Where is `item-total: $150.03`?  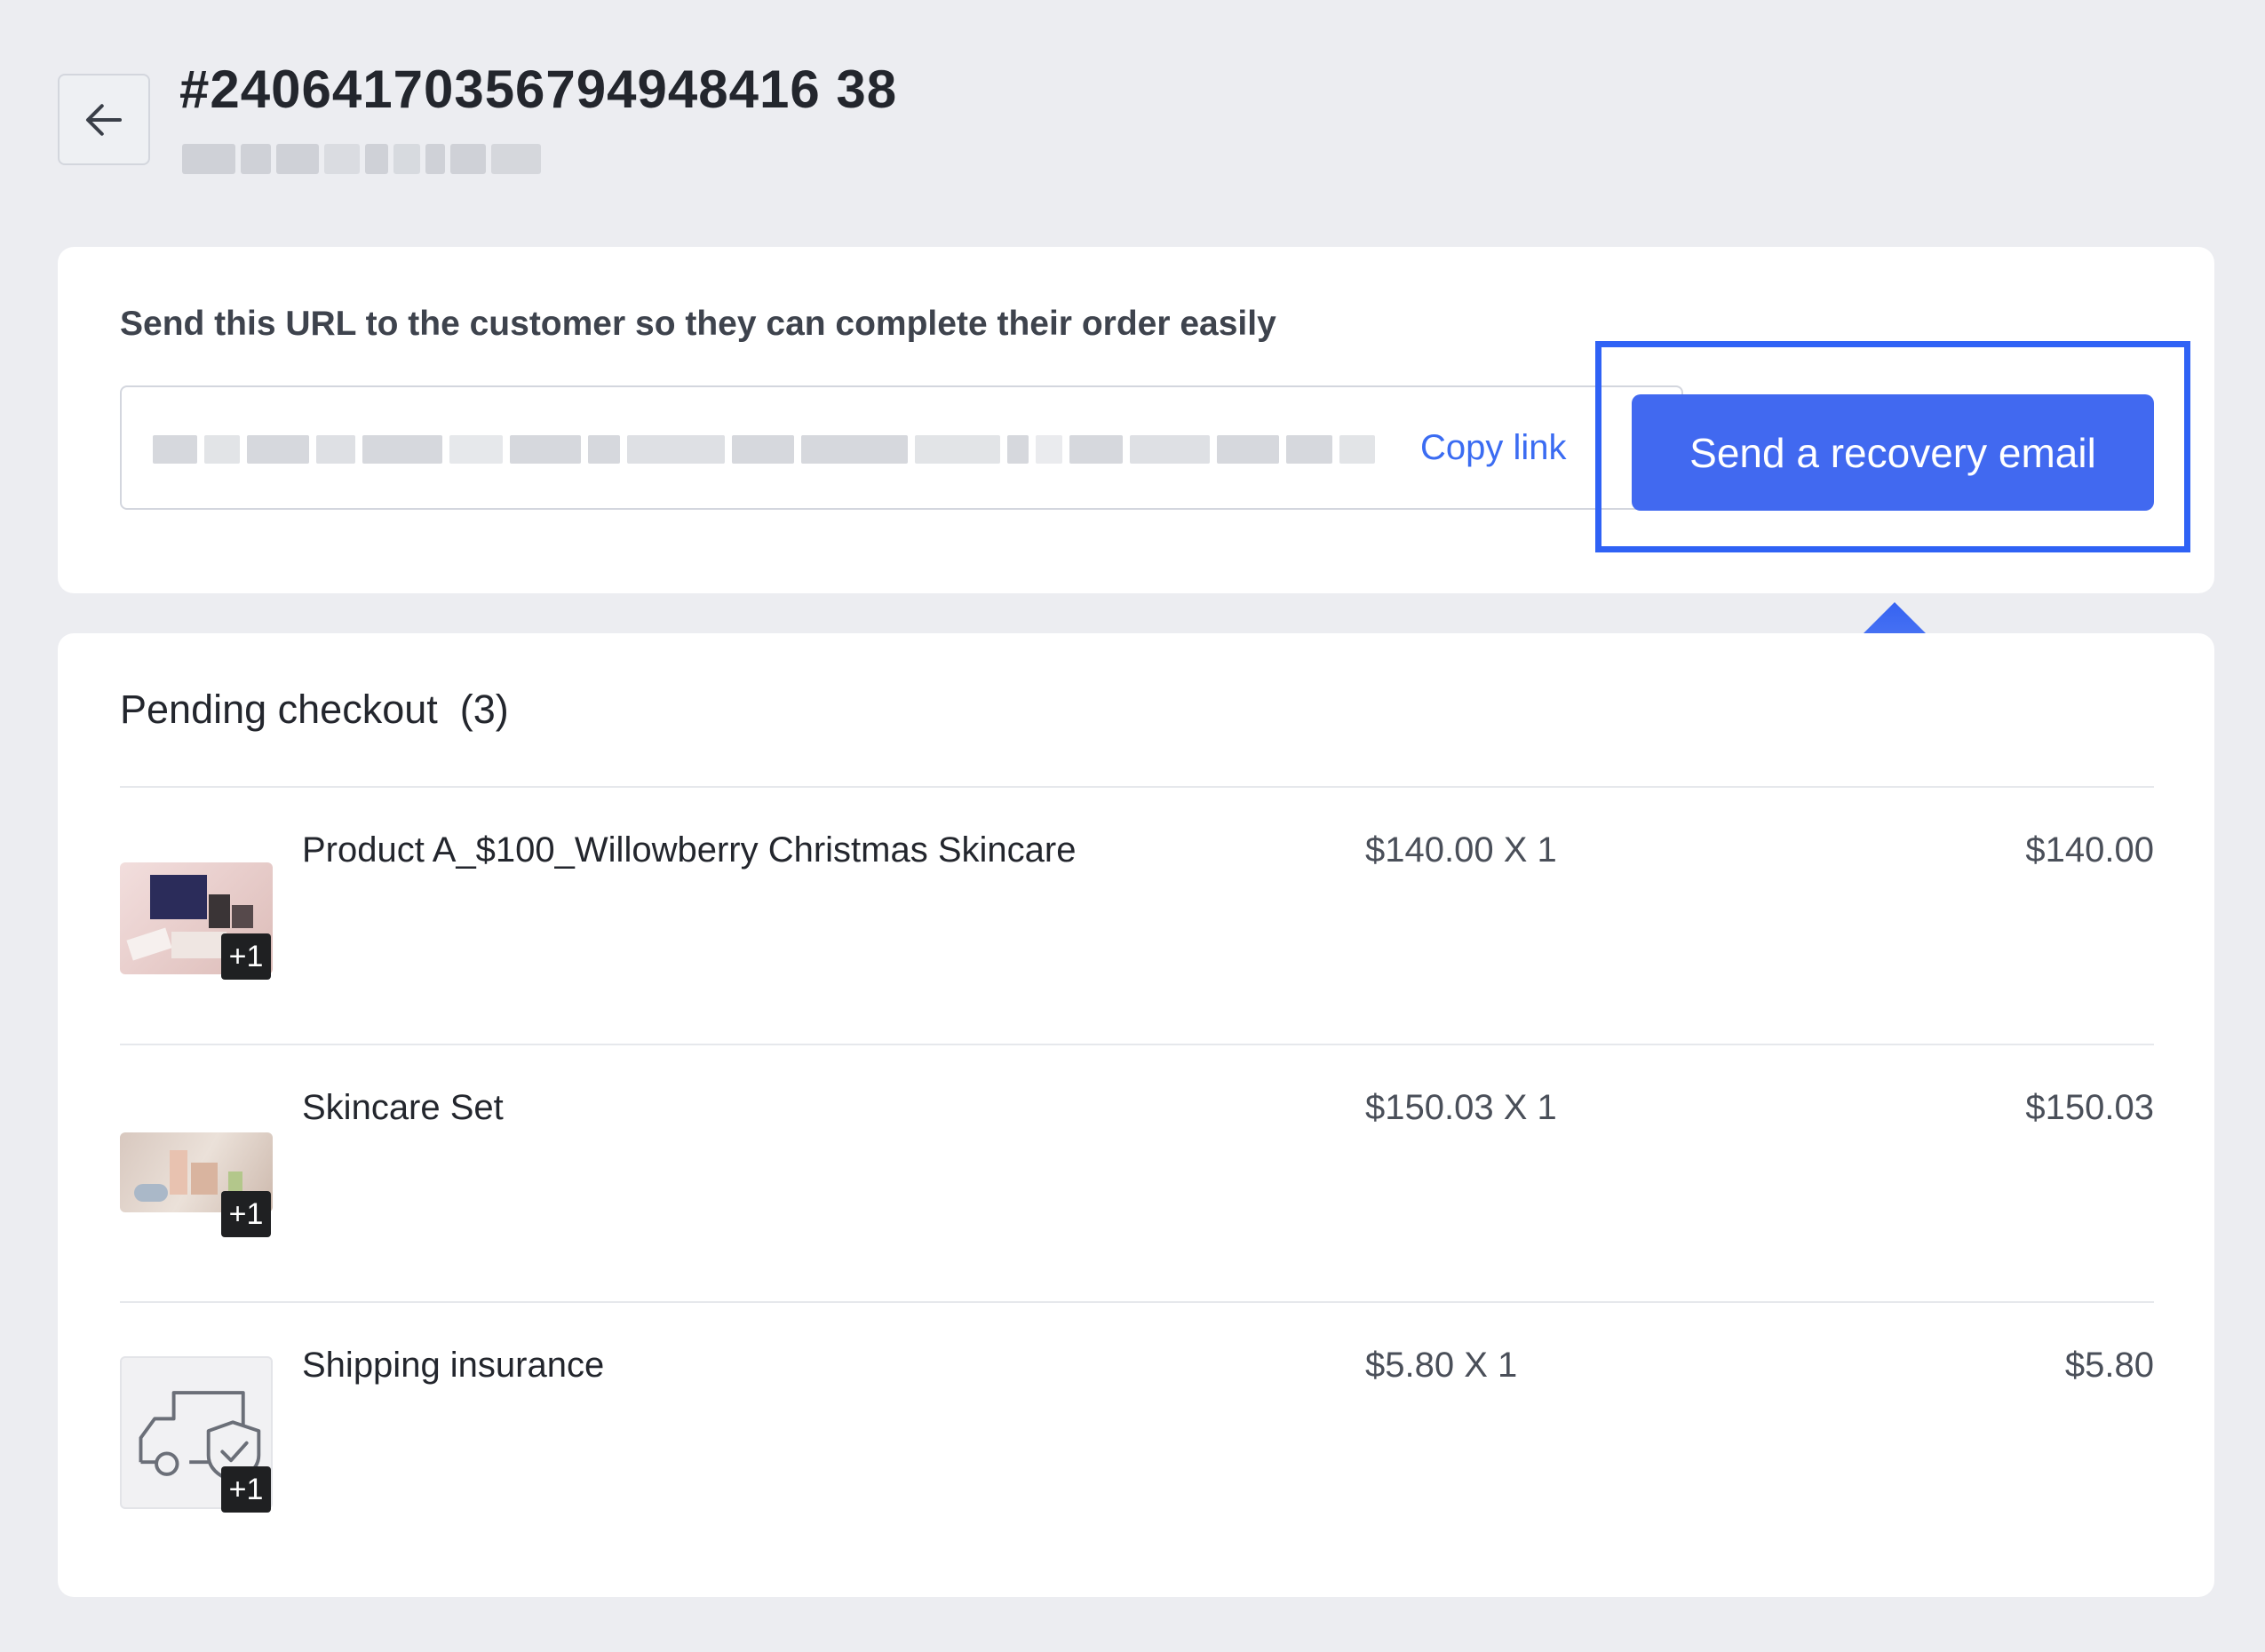
item-total: $150.03 is located at coordinates (2089, 1107).